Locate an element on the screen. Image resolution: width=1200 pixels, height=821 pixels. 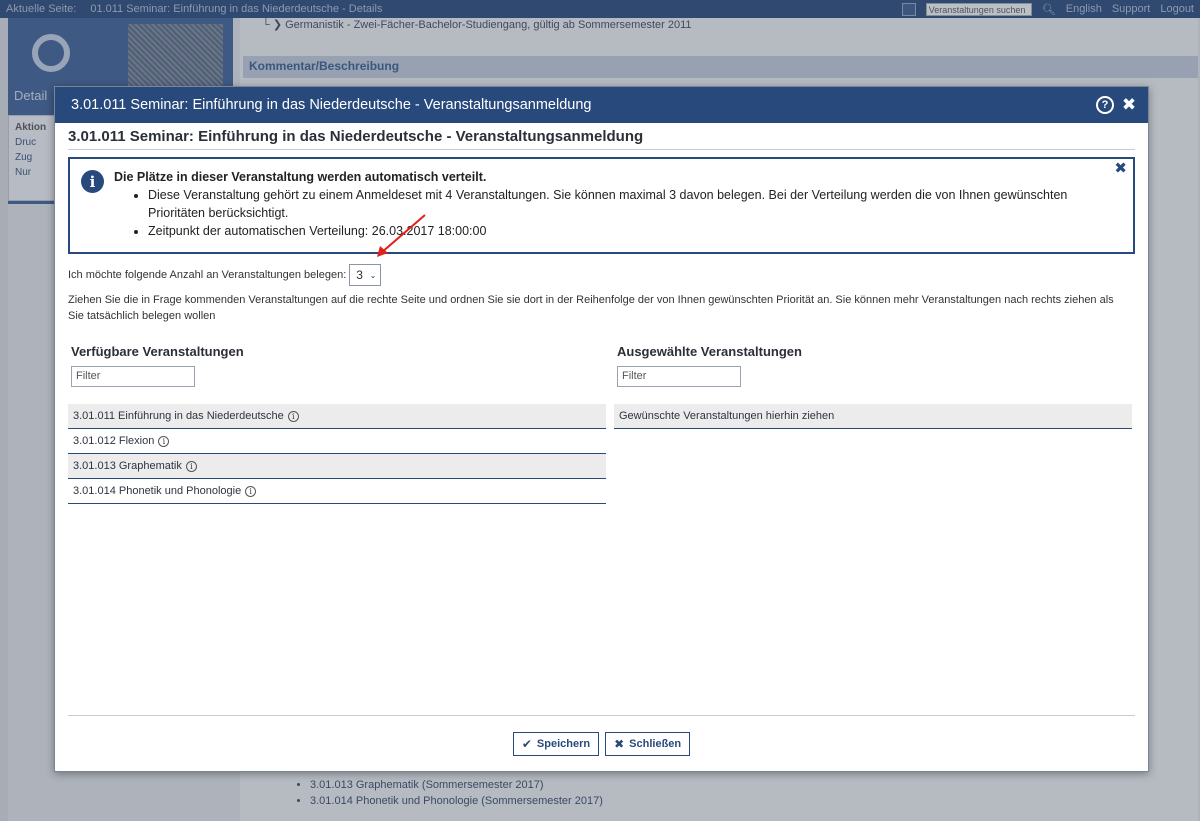
dialog-footer: ✔ Speichern ✖ Schließen is located at coordinates (601, 744).